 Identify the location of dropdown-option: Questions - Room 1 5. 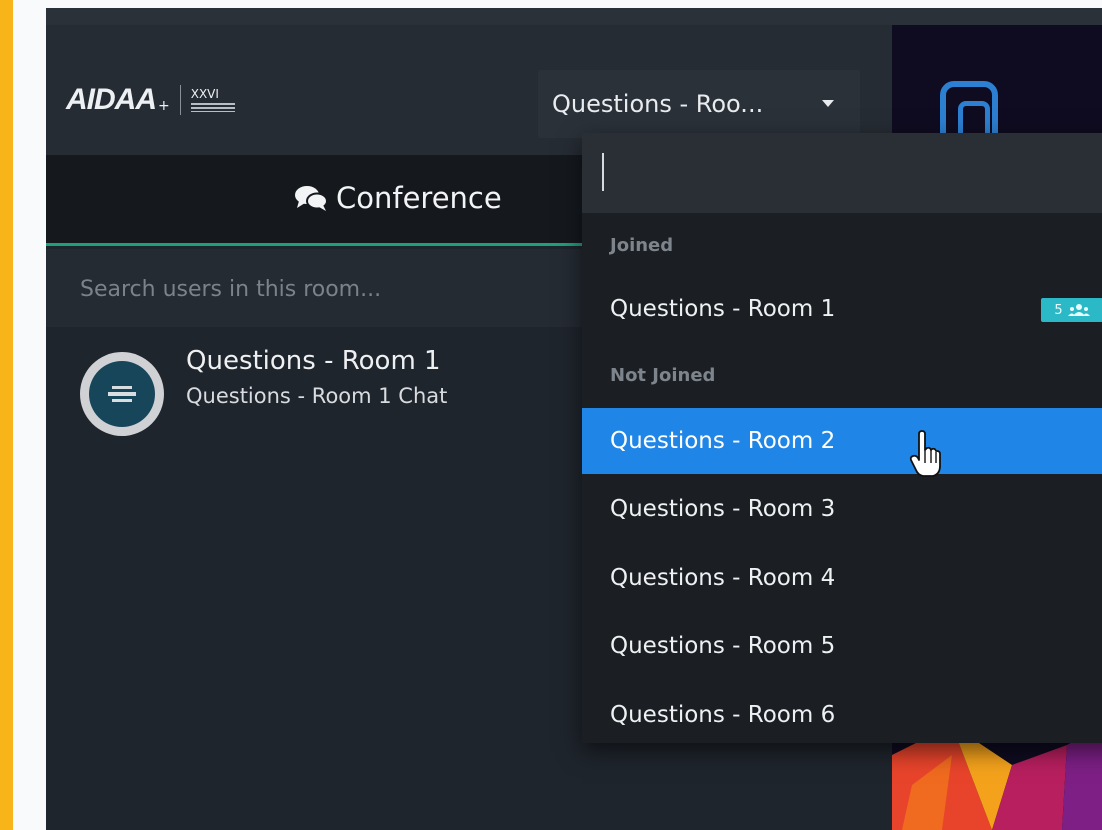
(842, 309).